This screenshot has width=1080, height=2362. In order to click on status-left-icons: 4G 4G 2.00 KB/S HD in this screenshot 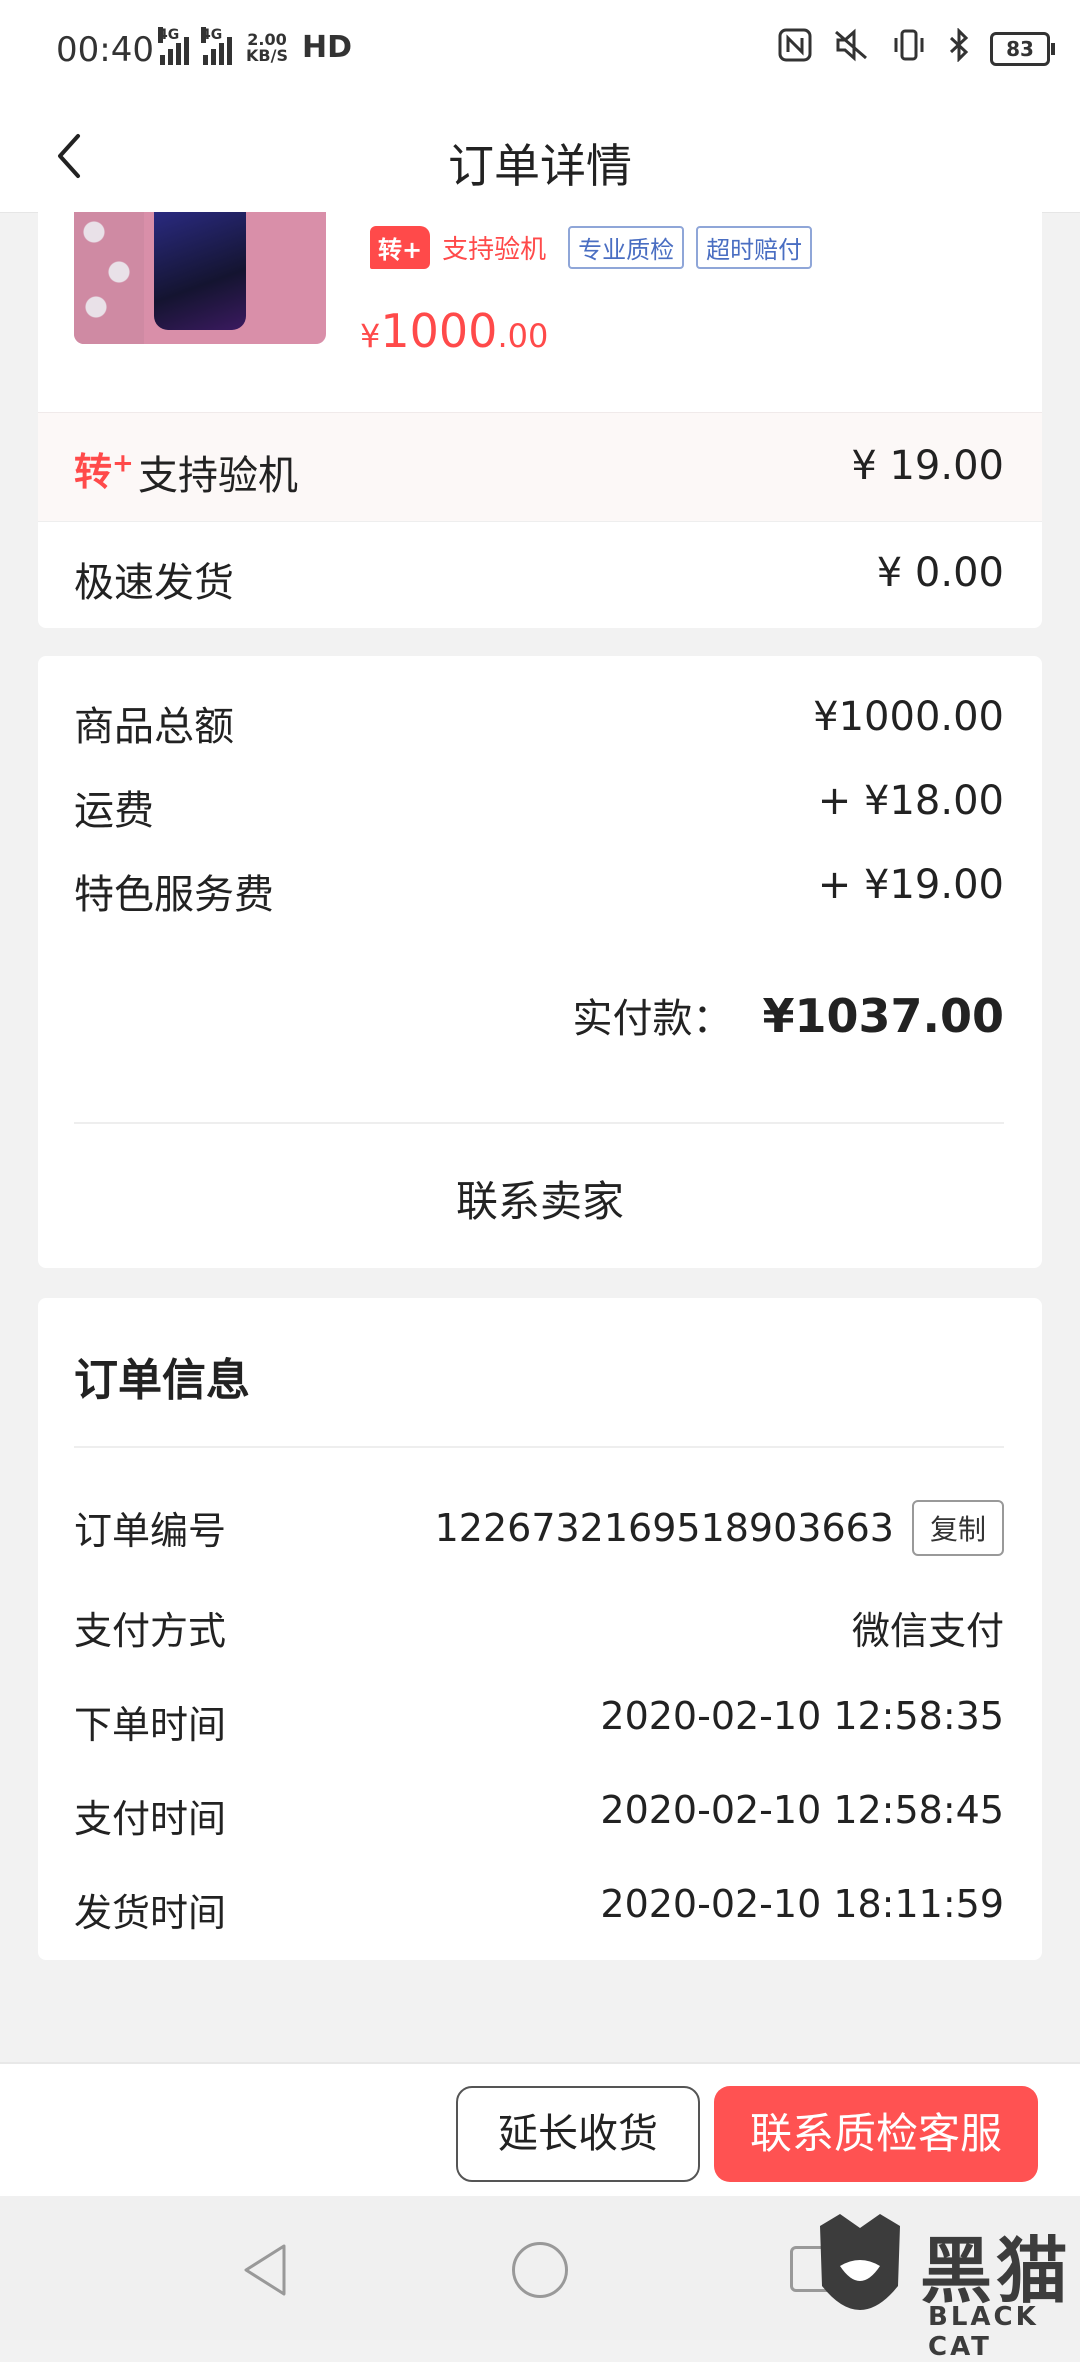, I will do `click(255, 45)`.